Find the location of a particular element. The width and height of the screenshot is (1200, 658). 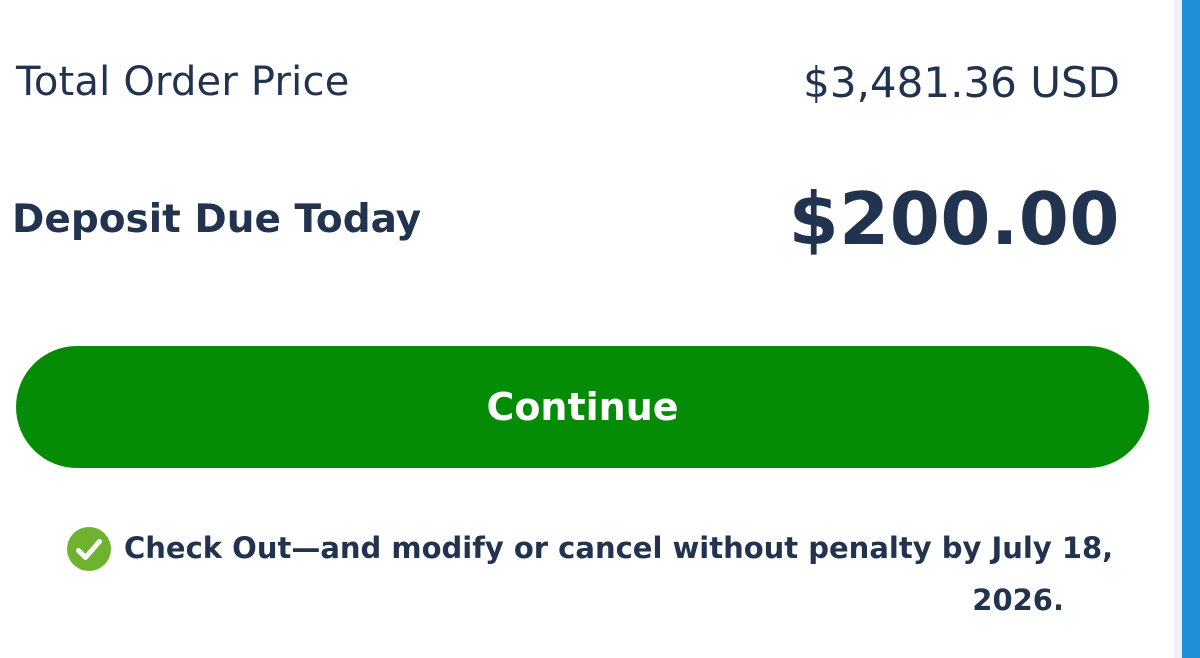

right-edge-bar is located at coordinates (1191, 329).